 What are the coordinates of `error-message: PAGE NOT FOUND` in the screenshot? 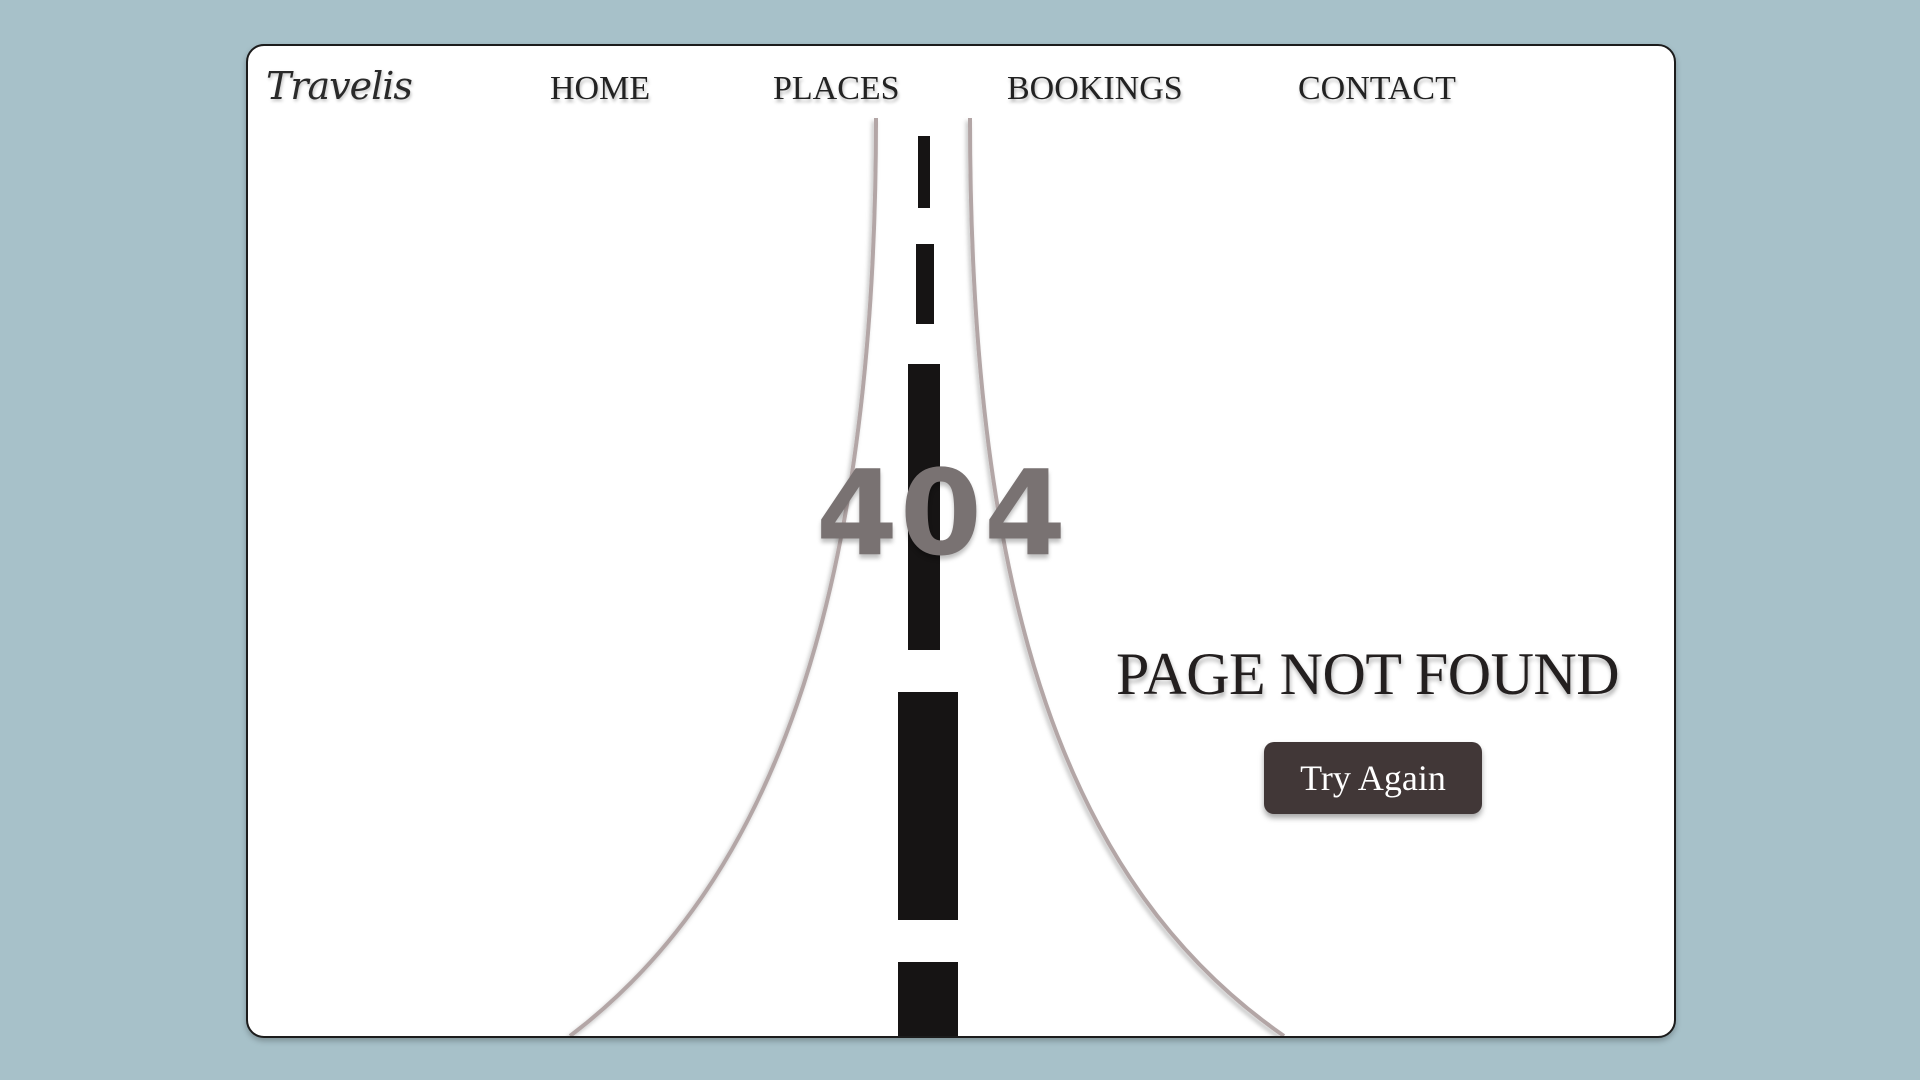 It's located at (1368, 674).